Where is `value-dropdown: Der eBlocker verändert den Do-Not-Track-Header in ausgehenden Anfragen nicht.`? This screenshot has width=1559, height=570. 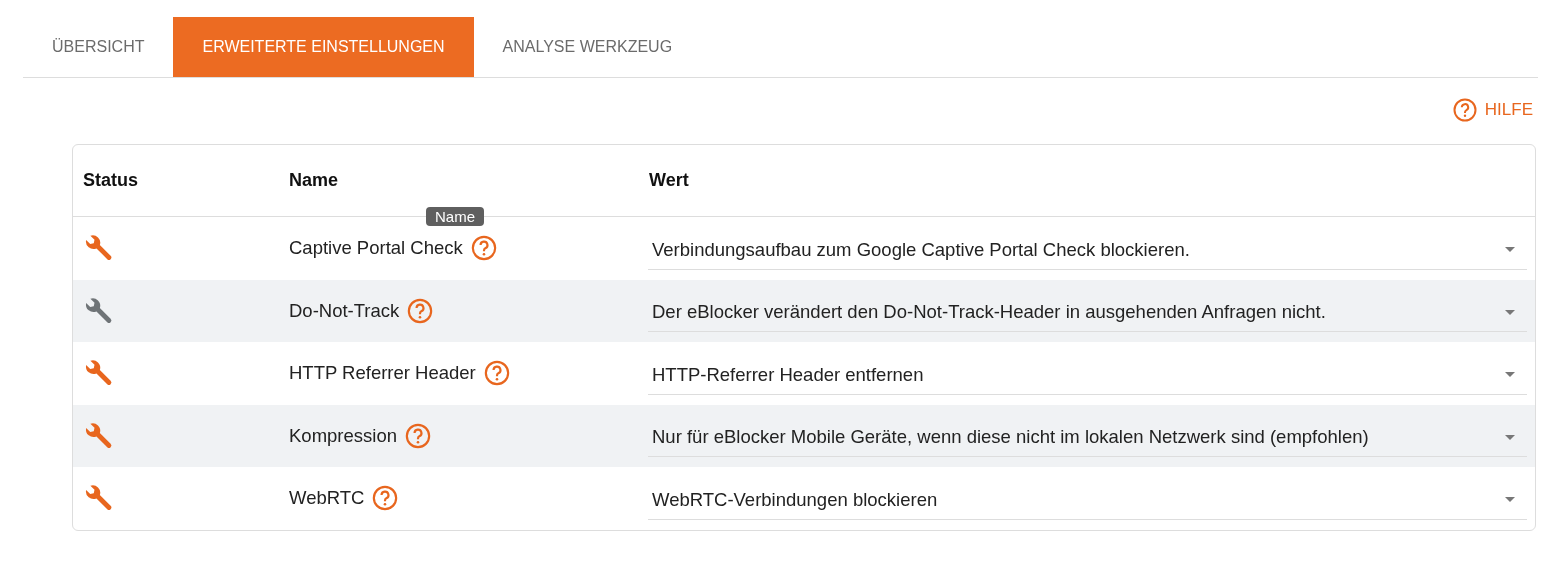 value-dropdown: Der eBlocker verändert den Do-Not-Track-Header in ausgehenden Anfragen nicht. is located at coordinates (1087, 314).